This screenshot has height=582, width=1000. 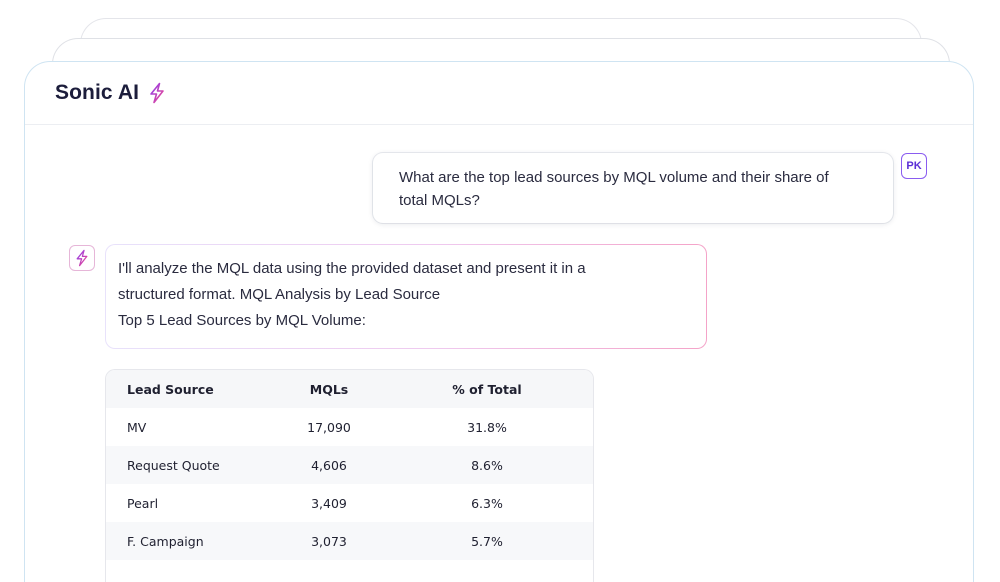 What do you see at coordinates (242, 320) in the screenshot?
I see `assistant-message-line: Top 5 Lead Sources by MQL Volume:` at bounding box center [242, 320].